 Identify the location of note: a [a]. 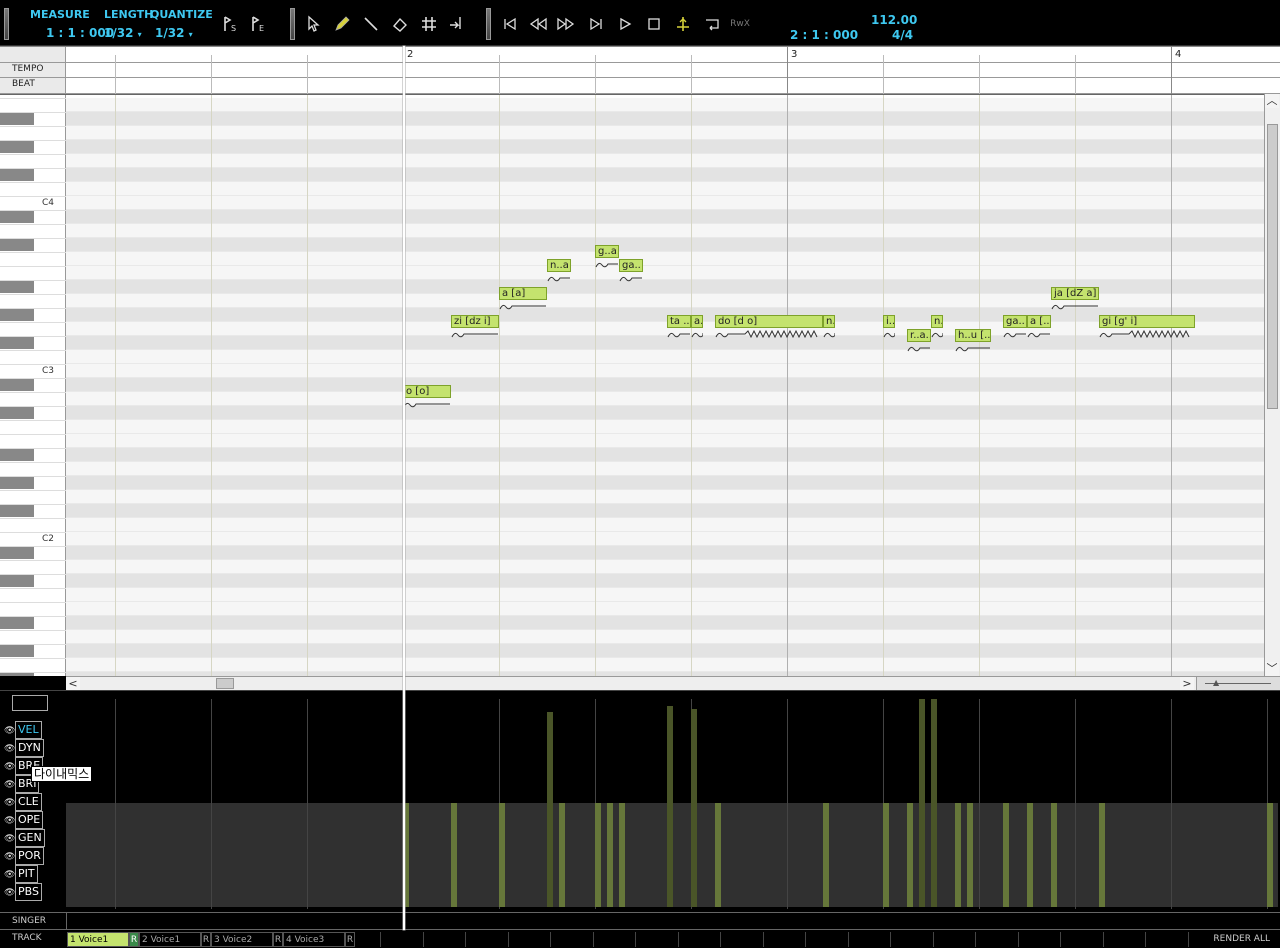
(523, 293).